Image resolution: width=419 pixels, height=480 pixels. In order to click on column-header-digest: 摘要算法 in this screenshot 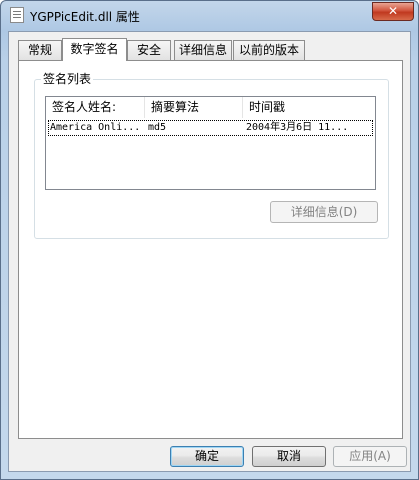, I will do `click(194, 107)`.